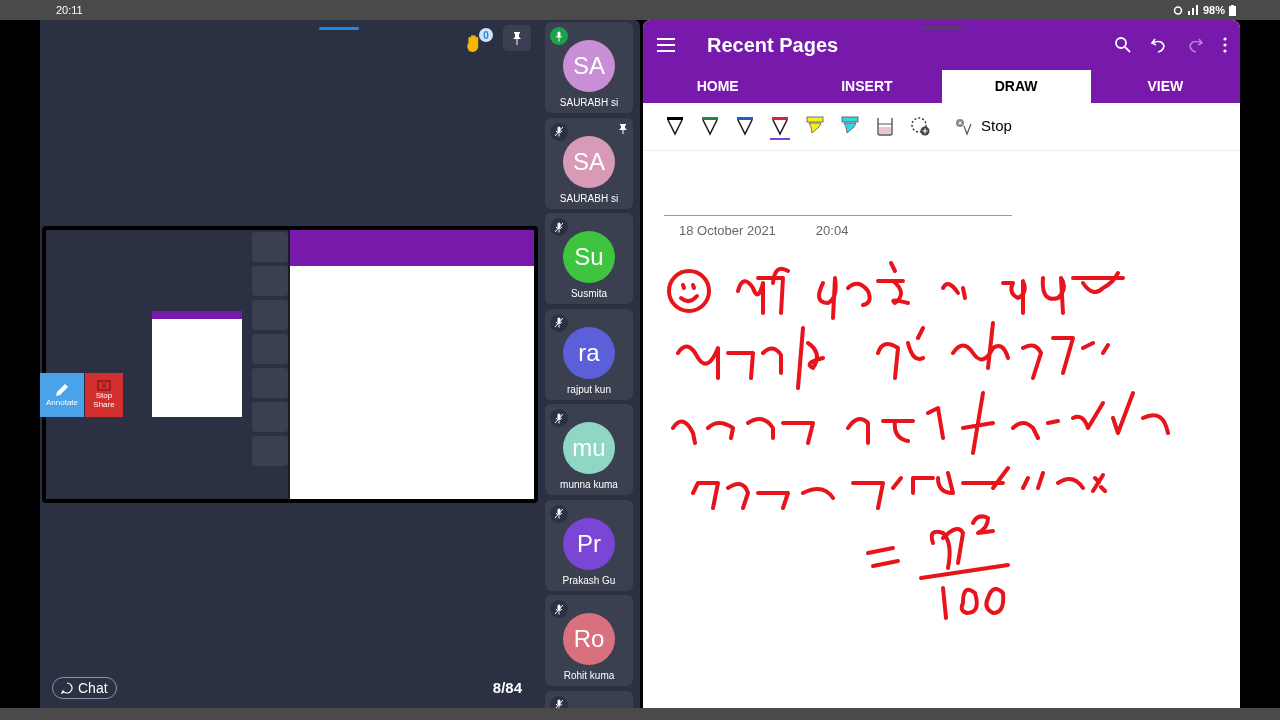 Image resolution: width=1280 pixels, height=720 pixels. I want to click on participant-name: Rohit kuma, so click(589, 676).